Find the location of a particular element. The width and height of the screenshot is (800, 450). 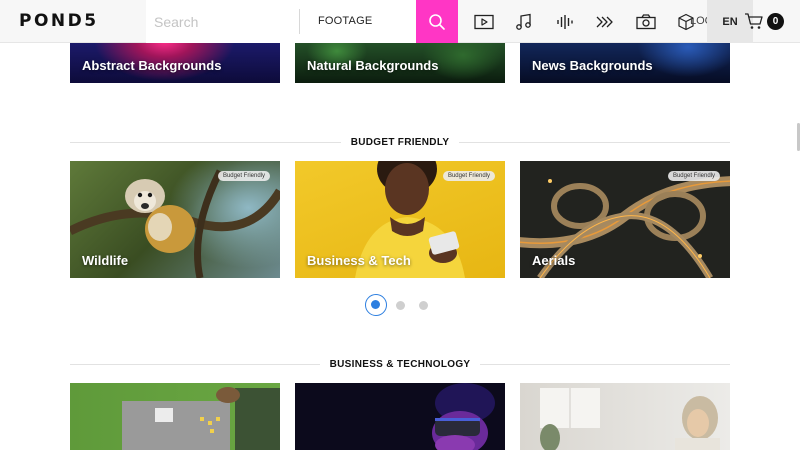

sound-effects-icon is located at coordinates (565, 22).